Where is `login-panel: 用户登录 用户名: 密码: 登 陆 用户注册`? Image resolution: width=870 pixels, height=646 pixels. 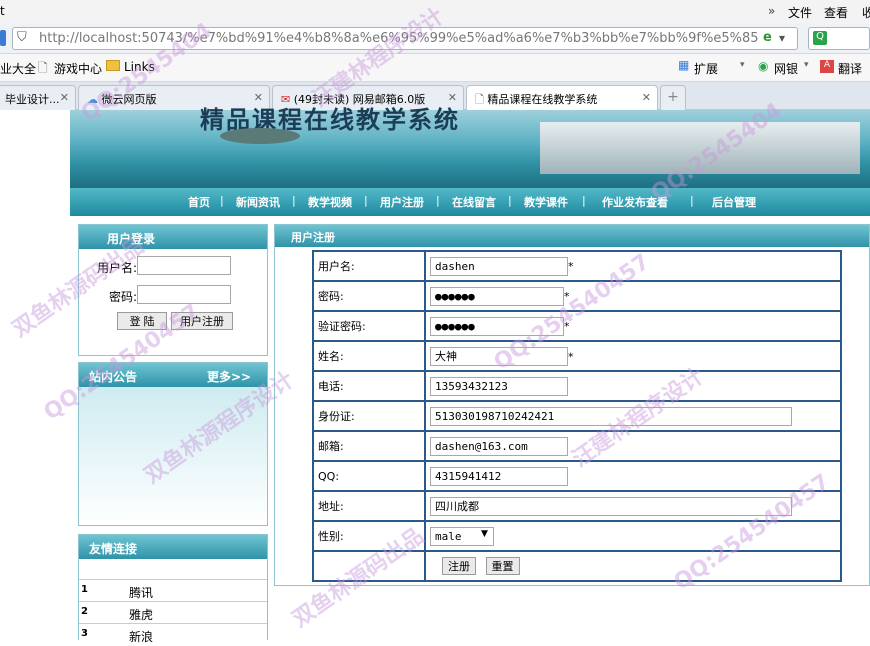 login-panel: 用户登录 用户名: 密码: 登 陆 用户注册 is located at coordinates (173, 290).